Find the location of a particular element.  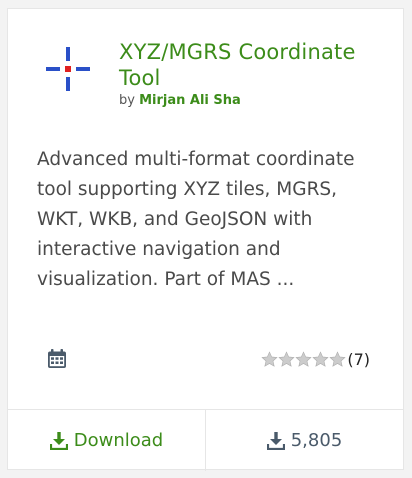

card-footer: Download 5,805 is located at coordinates (205, 440).